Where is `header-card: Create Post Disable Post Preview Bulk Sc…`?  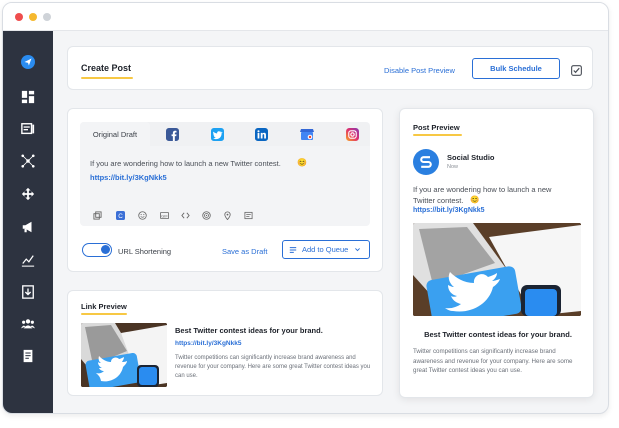
header-card: Create Post Disable Post Preview Bulk Sc… is located at coordinates (330, 68).